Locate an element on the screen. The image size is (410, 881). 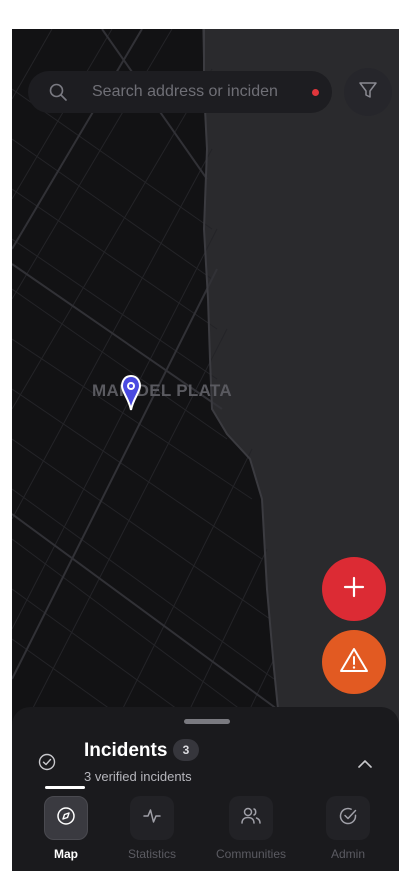
status-dot is located at coordinates (315, 92).